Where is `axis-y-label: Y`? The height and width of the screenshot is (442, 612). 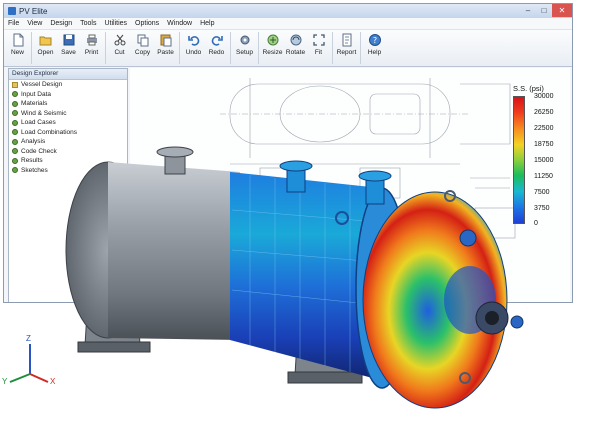 axis-y-label: Y is located at coordinates (5, 381).